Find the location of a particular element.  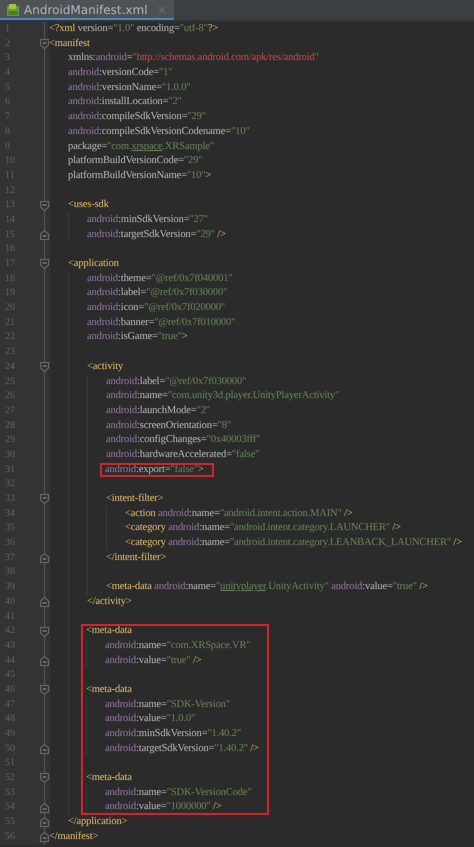

file-icon is located at coordinates (13, 10).